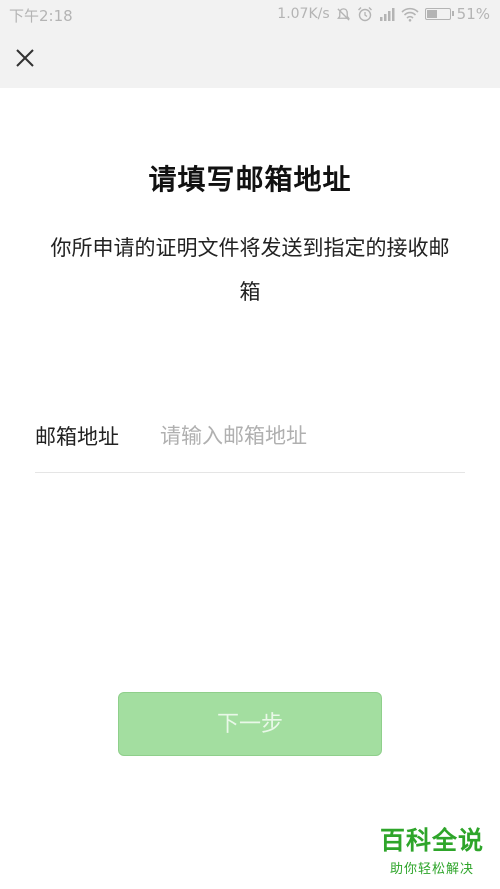 The width and height of the screenshot is (500, 889). I want to click on battery-percent: 51%, so click(473, 14).